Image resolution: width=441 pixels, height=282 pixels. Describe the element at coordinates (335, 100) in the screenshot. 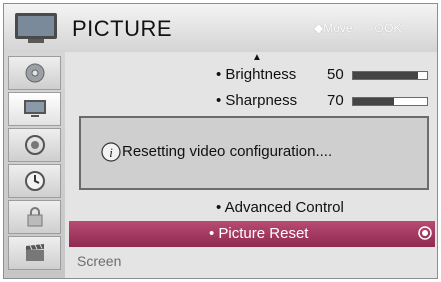

I see `sharpness-value: 70` at that location.